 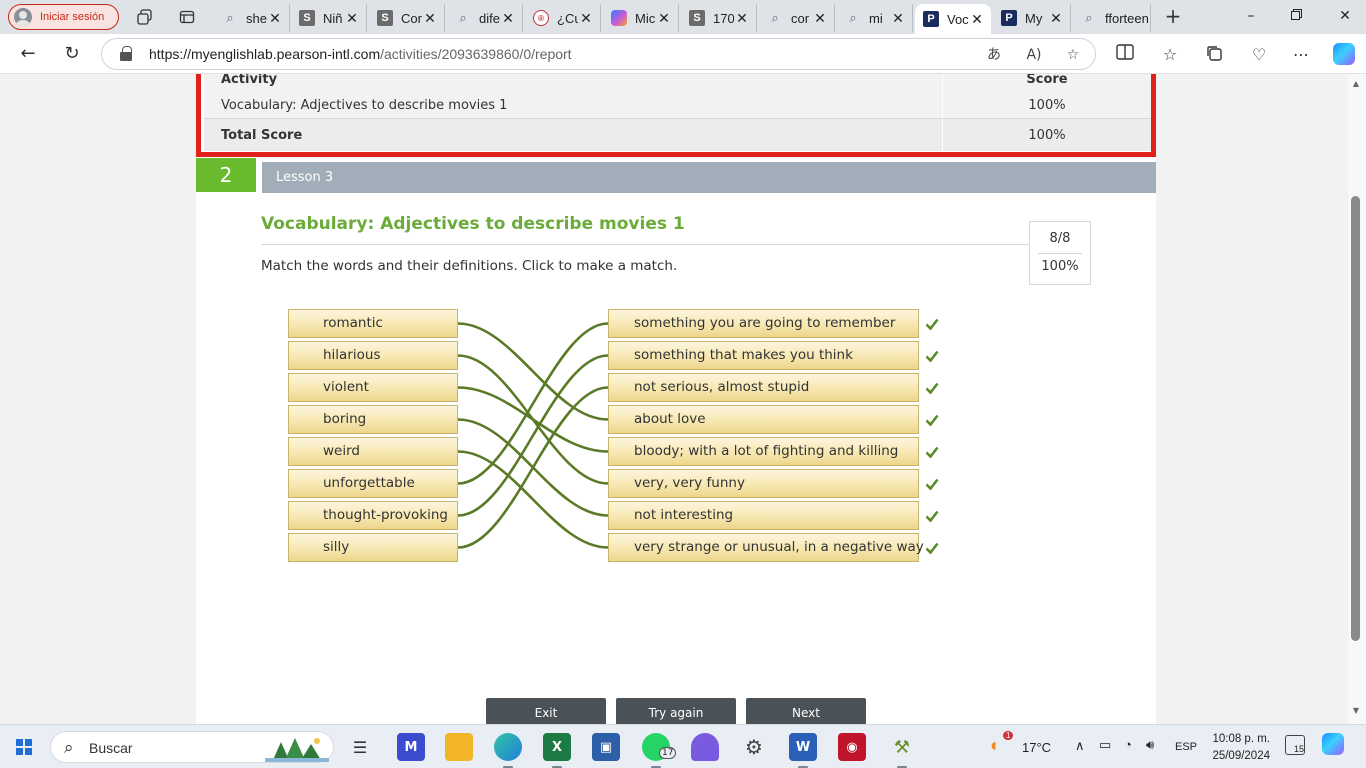 I want to click on battery-icon: ▭, so click(x=1105, y=745).